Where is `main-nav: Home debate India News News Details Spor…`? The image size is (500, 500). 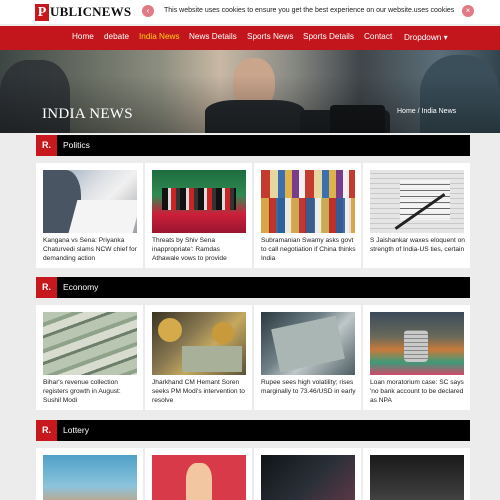
main-nav: Home debate India News News Details Spor… is located at coordinates (250, 38).